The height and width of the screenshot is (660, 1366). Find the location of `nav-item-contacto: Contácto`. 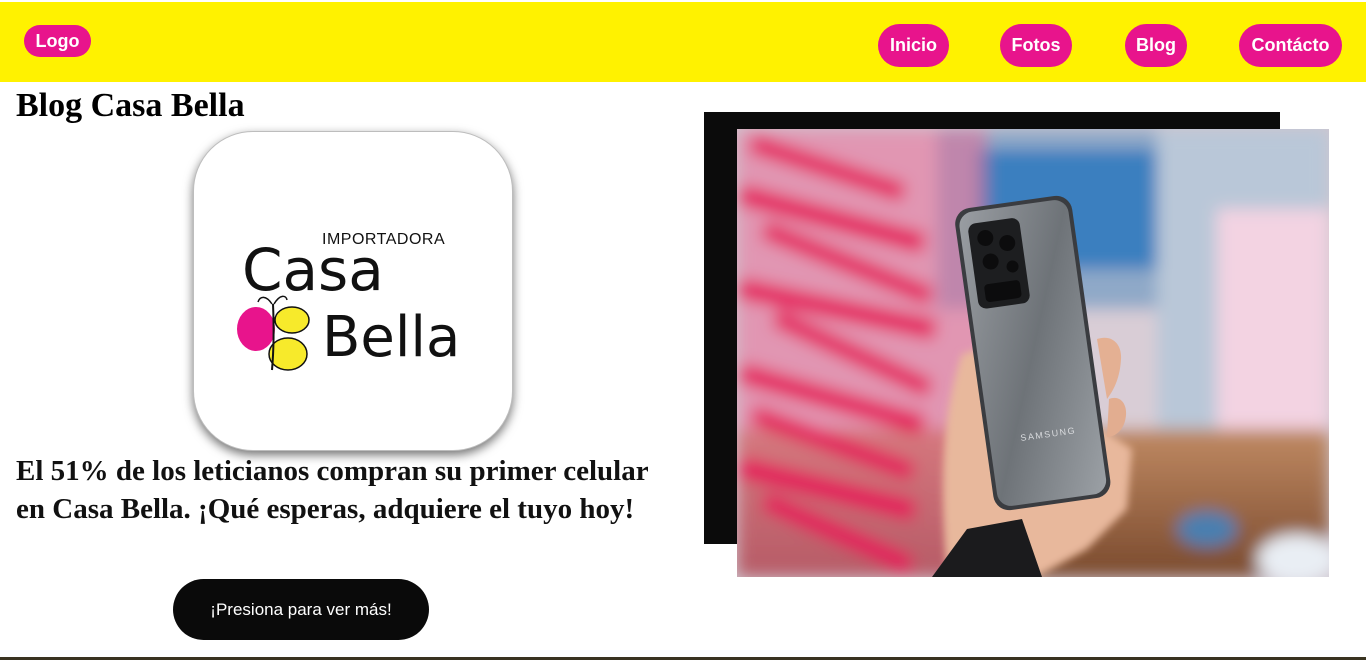

nav-item-contacto: Contácto is located at coordinates (1290, 45).